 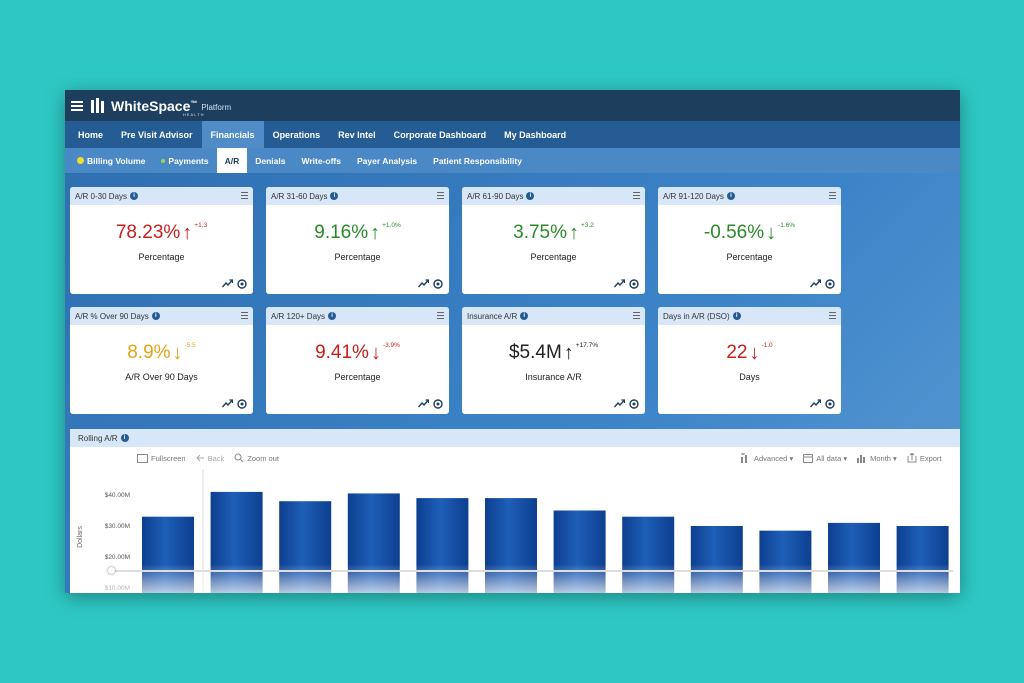 I want to click on fullscreen-button: Fullscreen, so click(x=161, y=458).